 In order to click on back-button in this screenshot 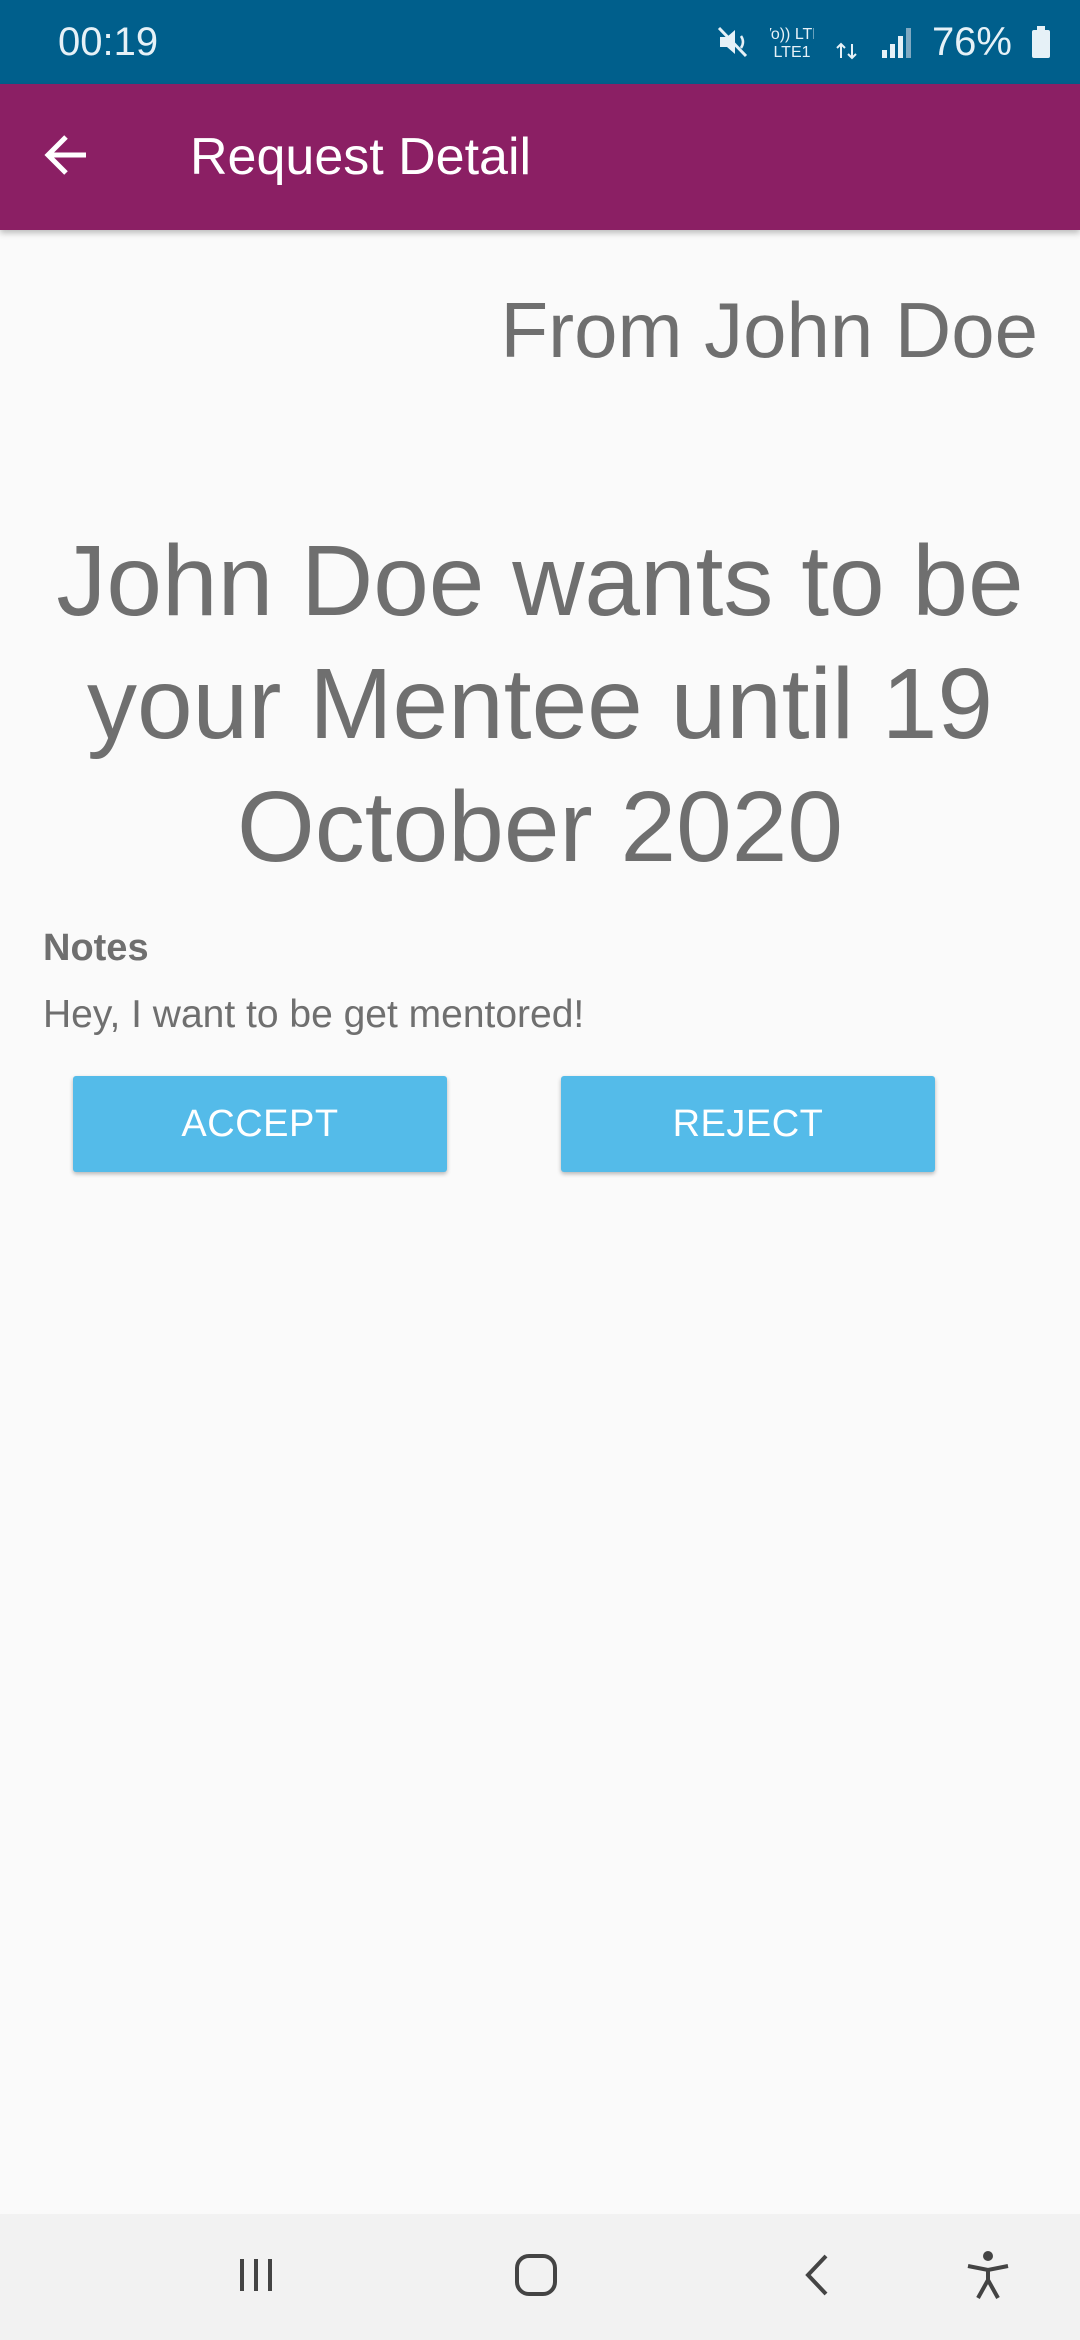, I will do `click(67, 157)`.